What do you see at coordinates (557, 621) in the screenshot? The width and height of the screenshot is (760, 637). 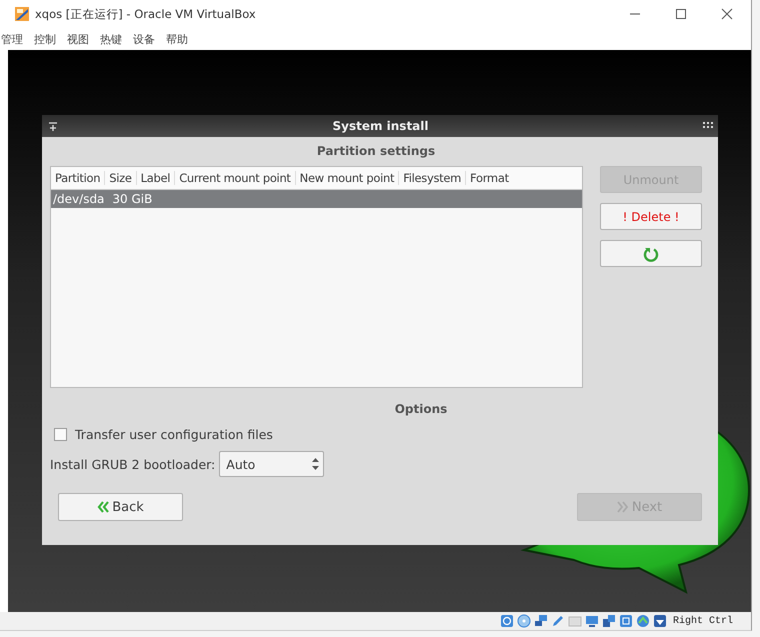 I see `pen-icon` at bounding box center [557, 621].